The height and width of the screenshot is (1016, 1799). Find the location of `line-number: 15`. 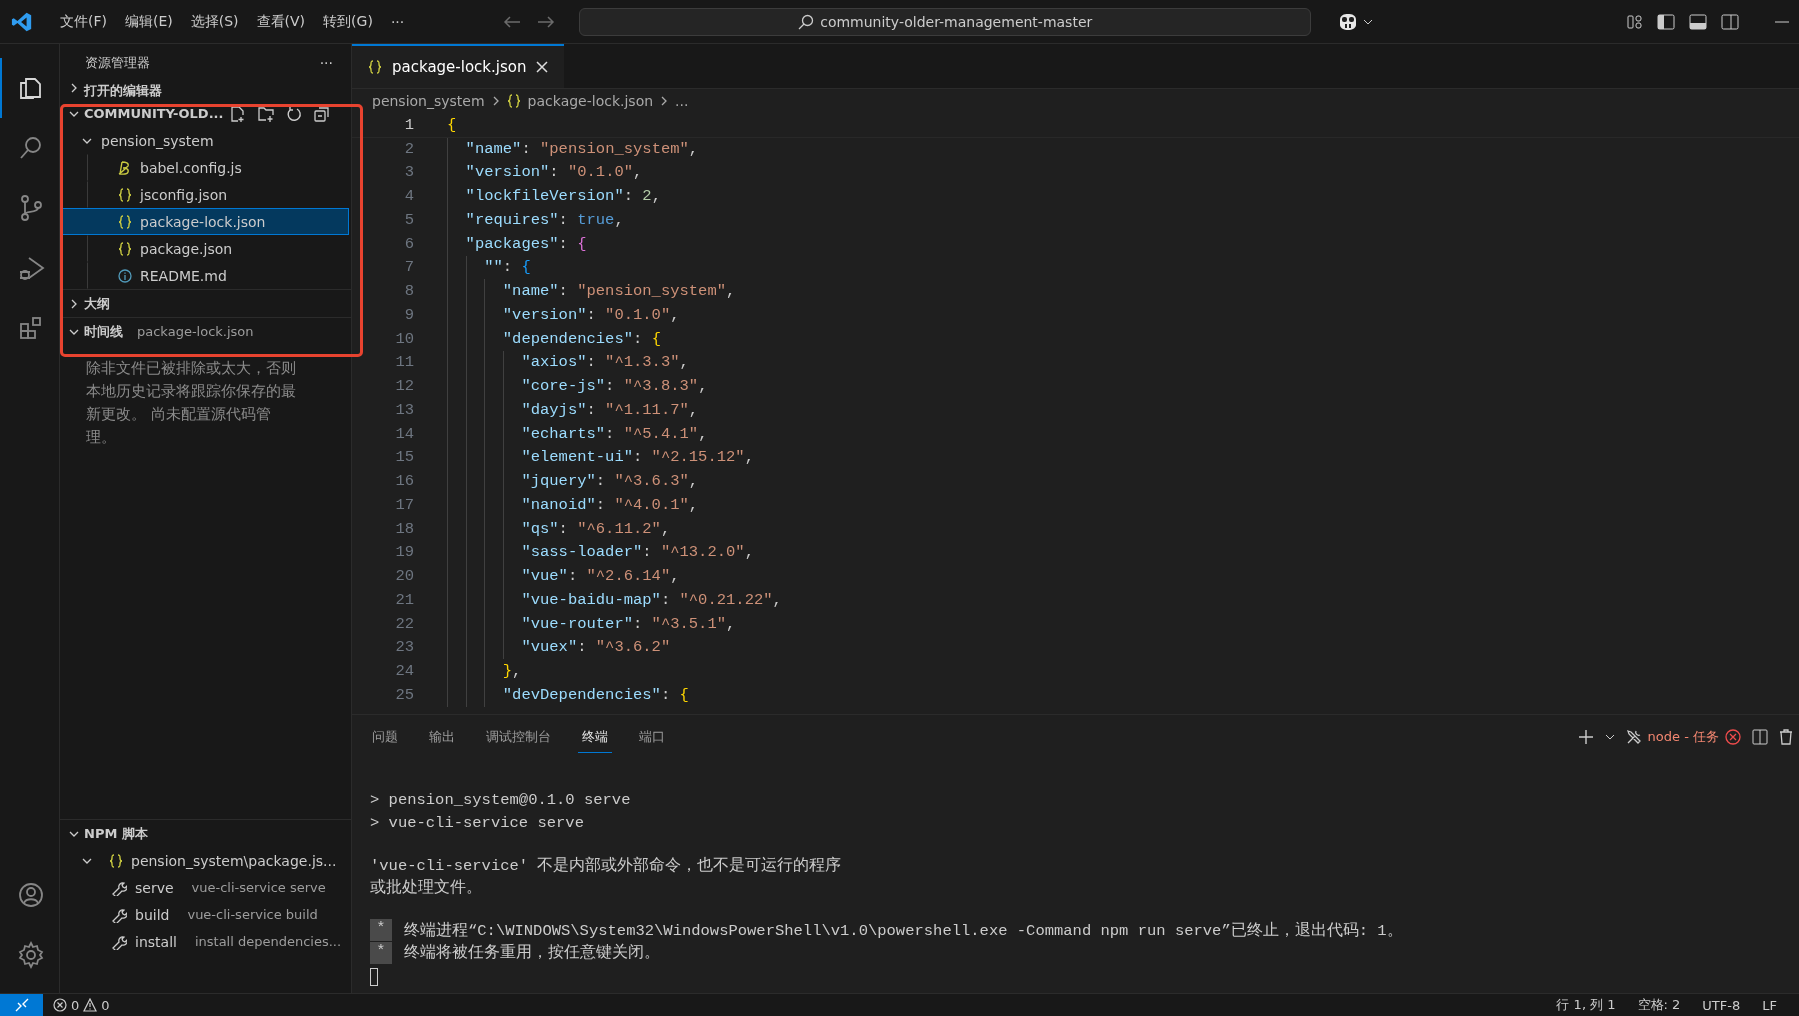

line-number: 15 is located at coordinates (404, 457).